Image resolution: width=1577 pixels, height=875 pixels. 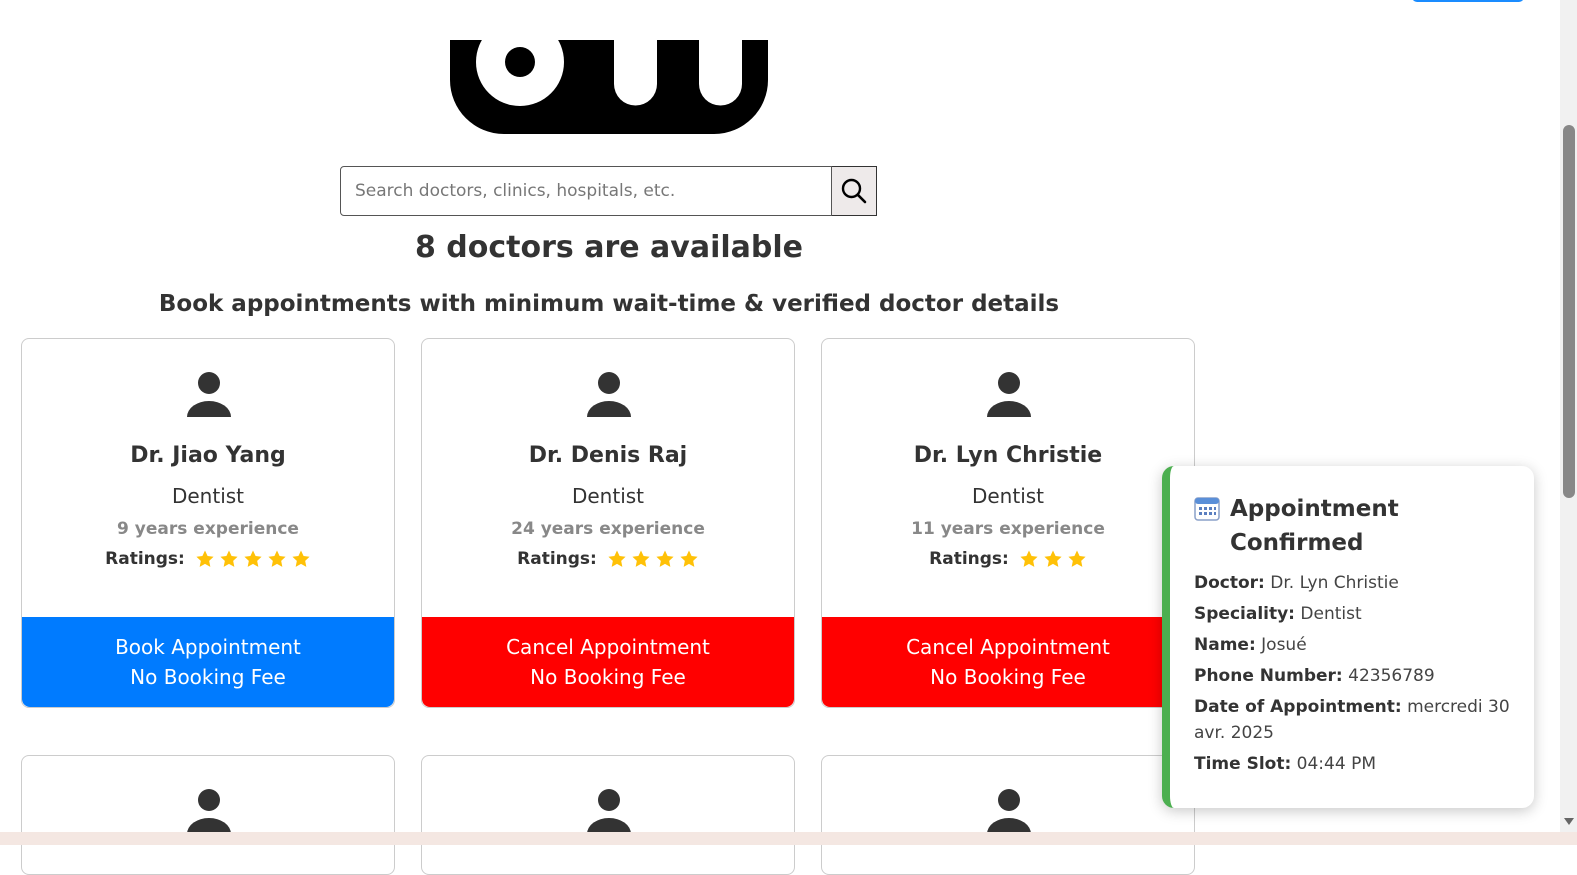 What do you see at coordinates (1243, 764) in the screenshot?
I see `field-label: Time Slot:` at bounding box center [1243, 764].